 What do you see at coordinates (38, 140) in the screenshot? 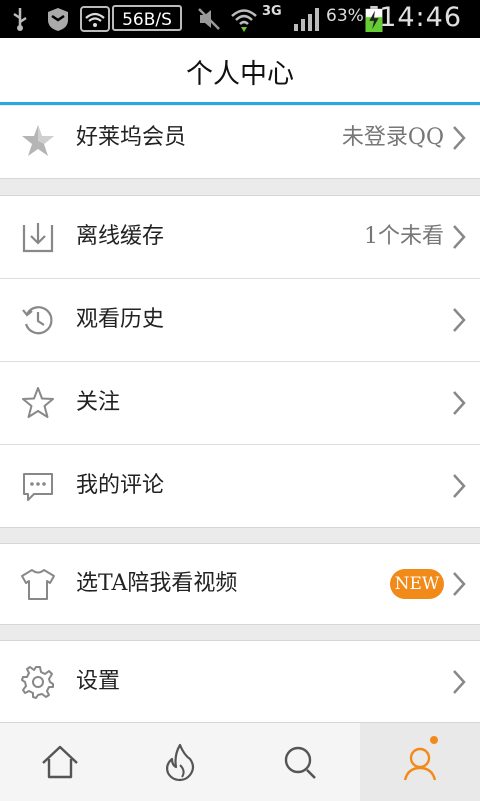
I see `star-badge-icon` at bounding box center [38, 140].